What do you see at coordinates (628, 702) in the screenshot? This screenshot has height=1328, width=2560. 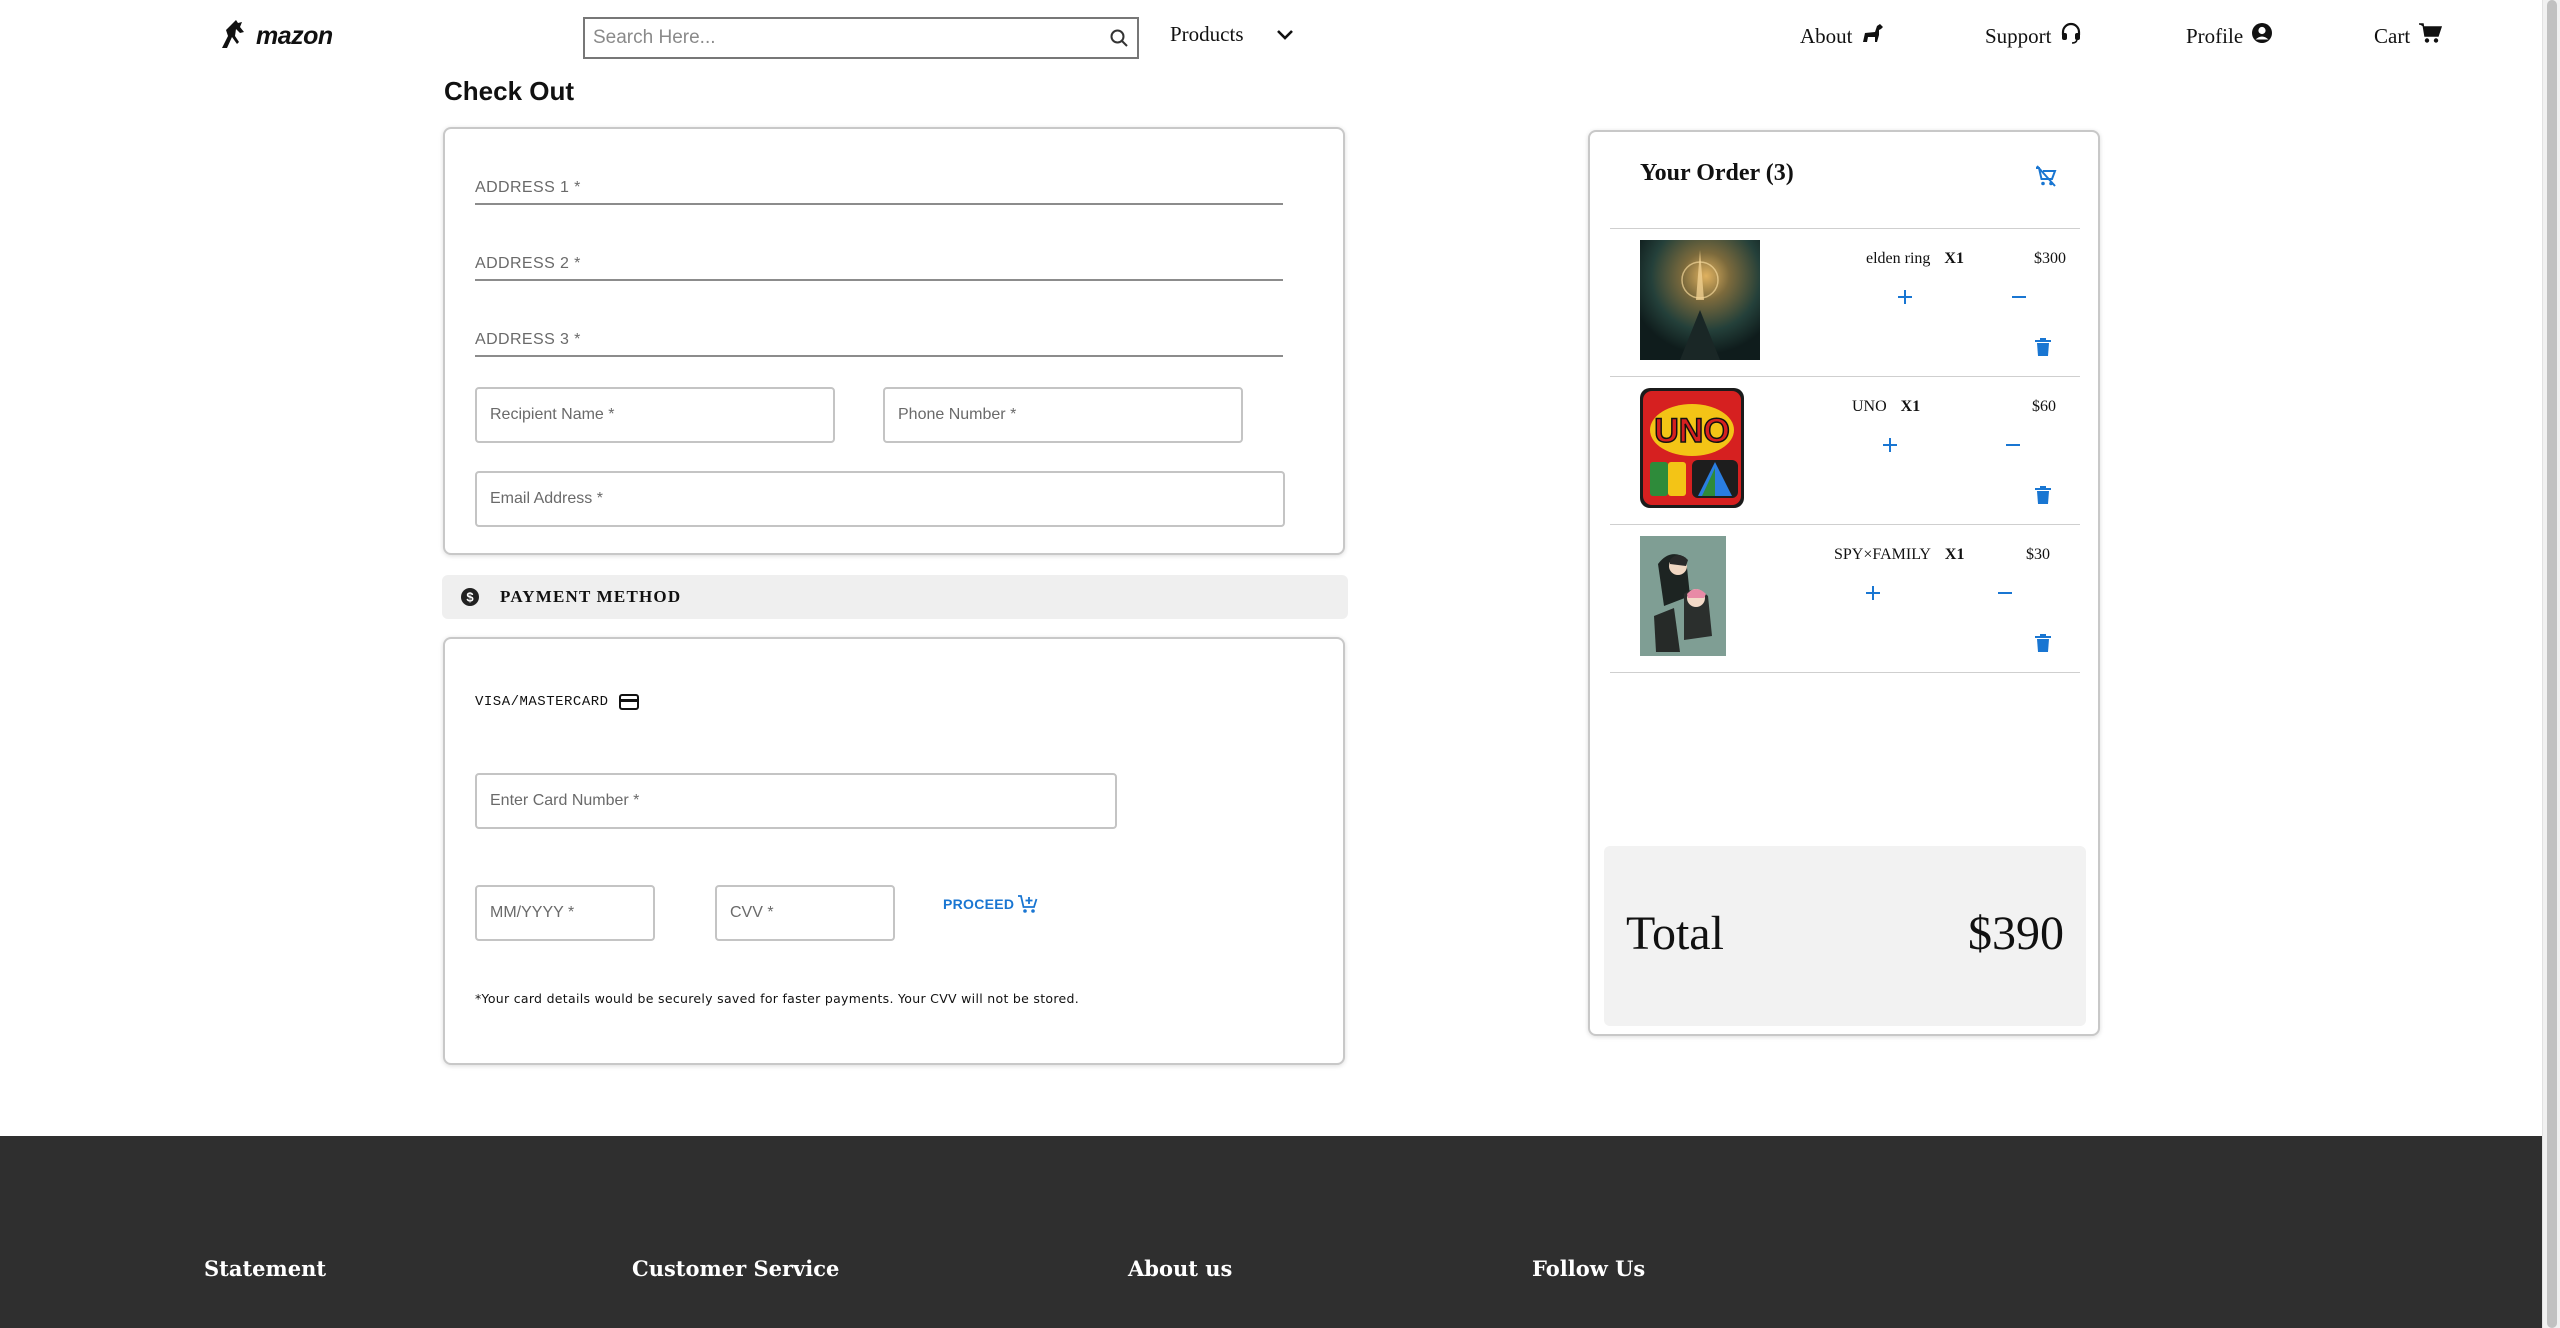 I see `credit-card-icon` at bounding box center [628, 702].